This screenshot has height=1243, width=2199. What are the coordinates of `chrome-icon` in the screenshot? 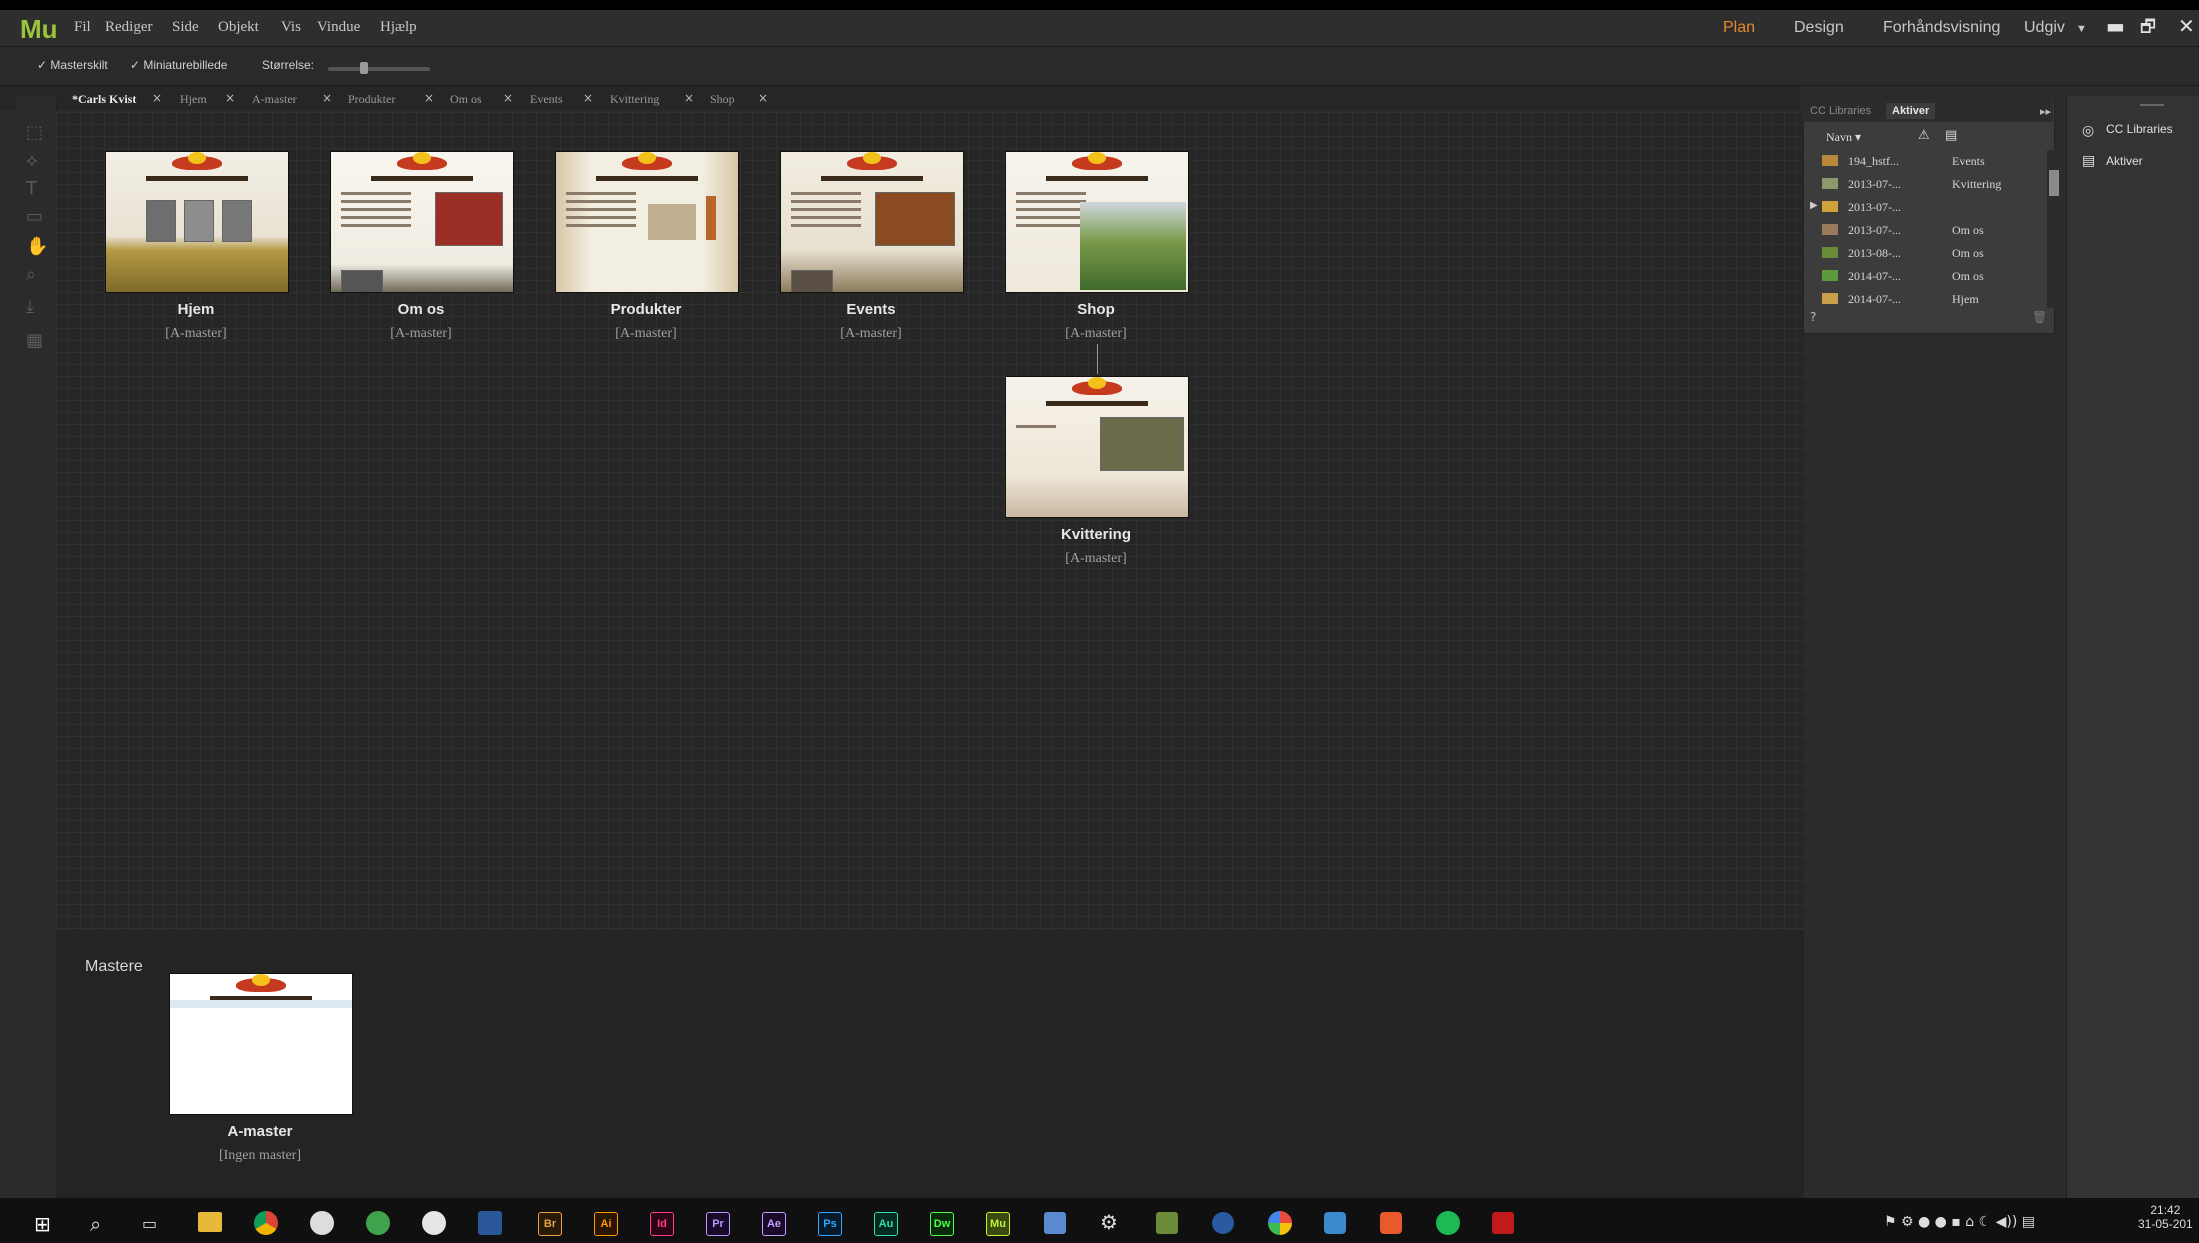 It's located at (266, 1223).